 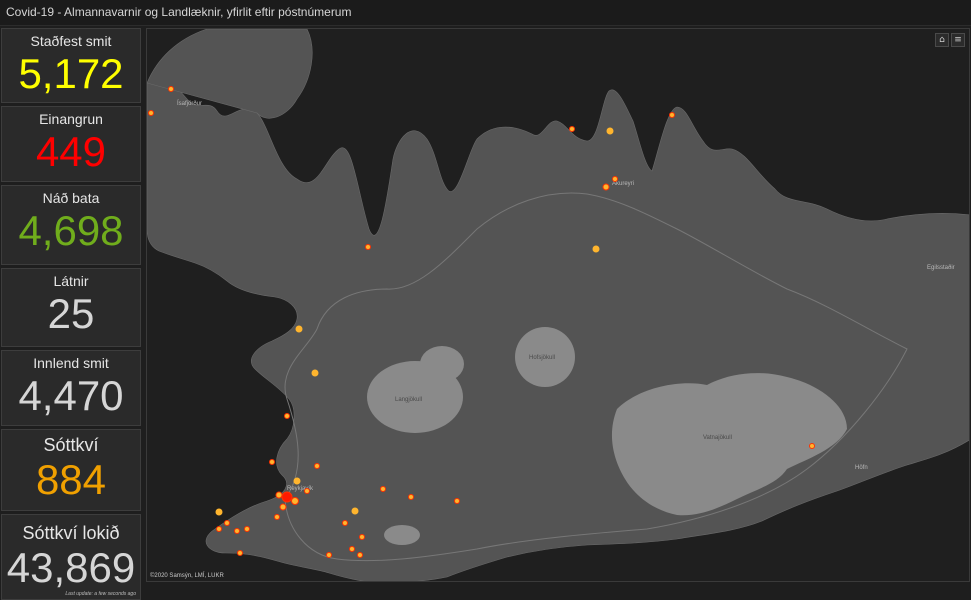 What do you see at coordinates (861, 468) in the screenshot?
I see `label-hofn: Höfn` at bounding box center [861, 468].